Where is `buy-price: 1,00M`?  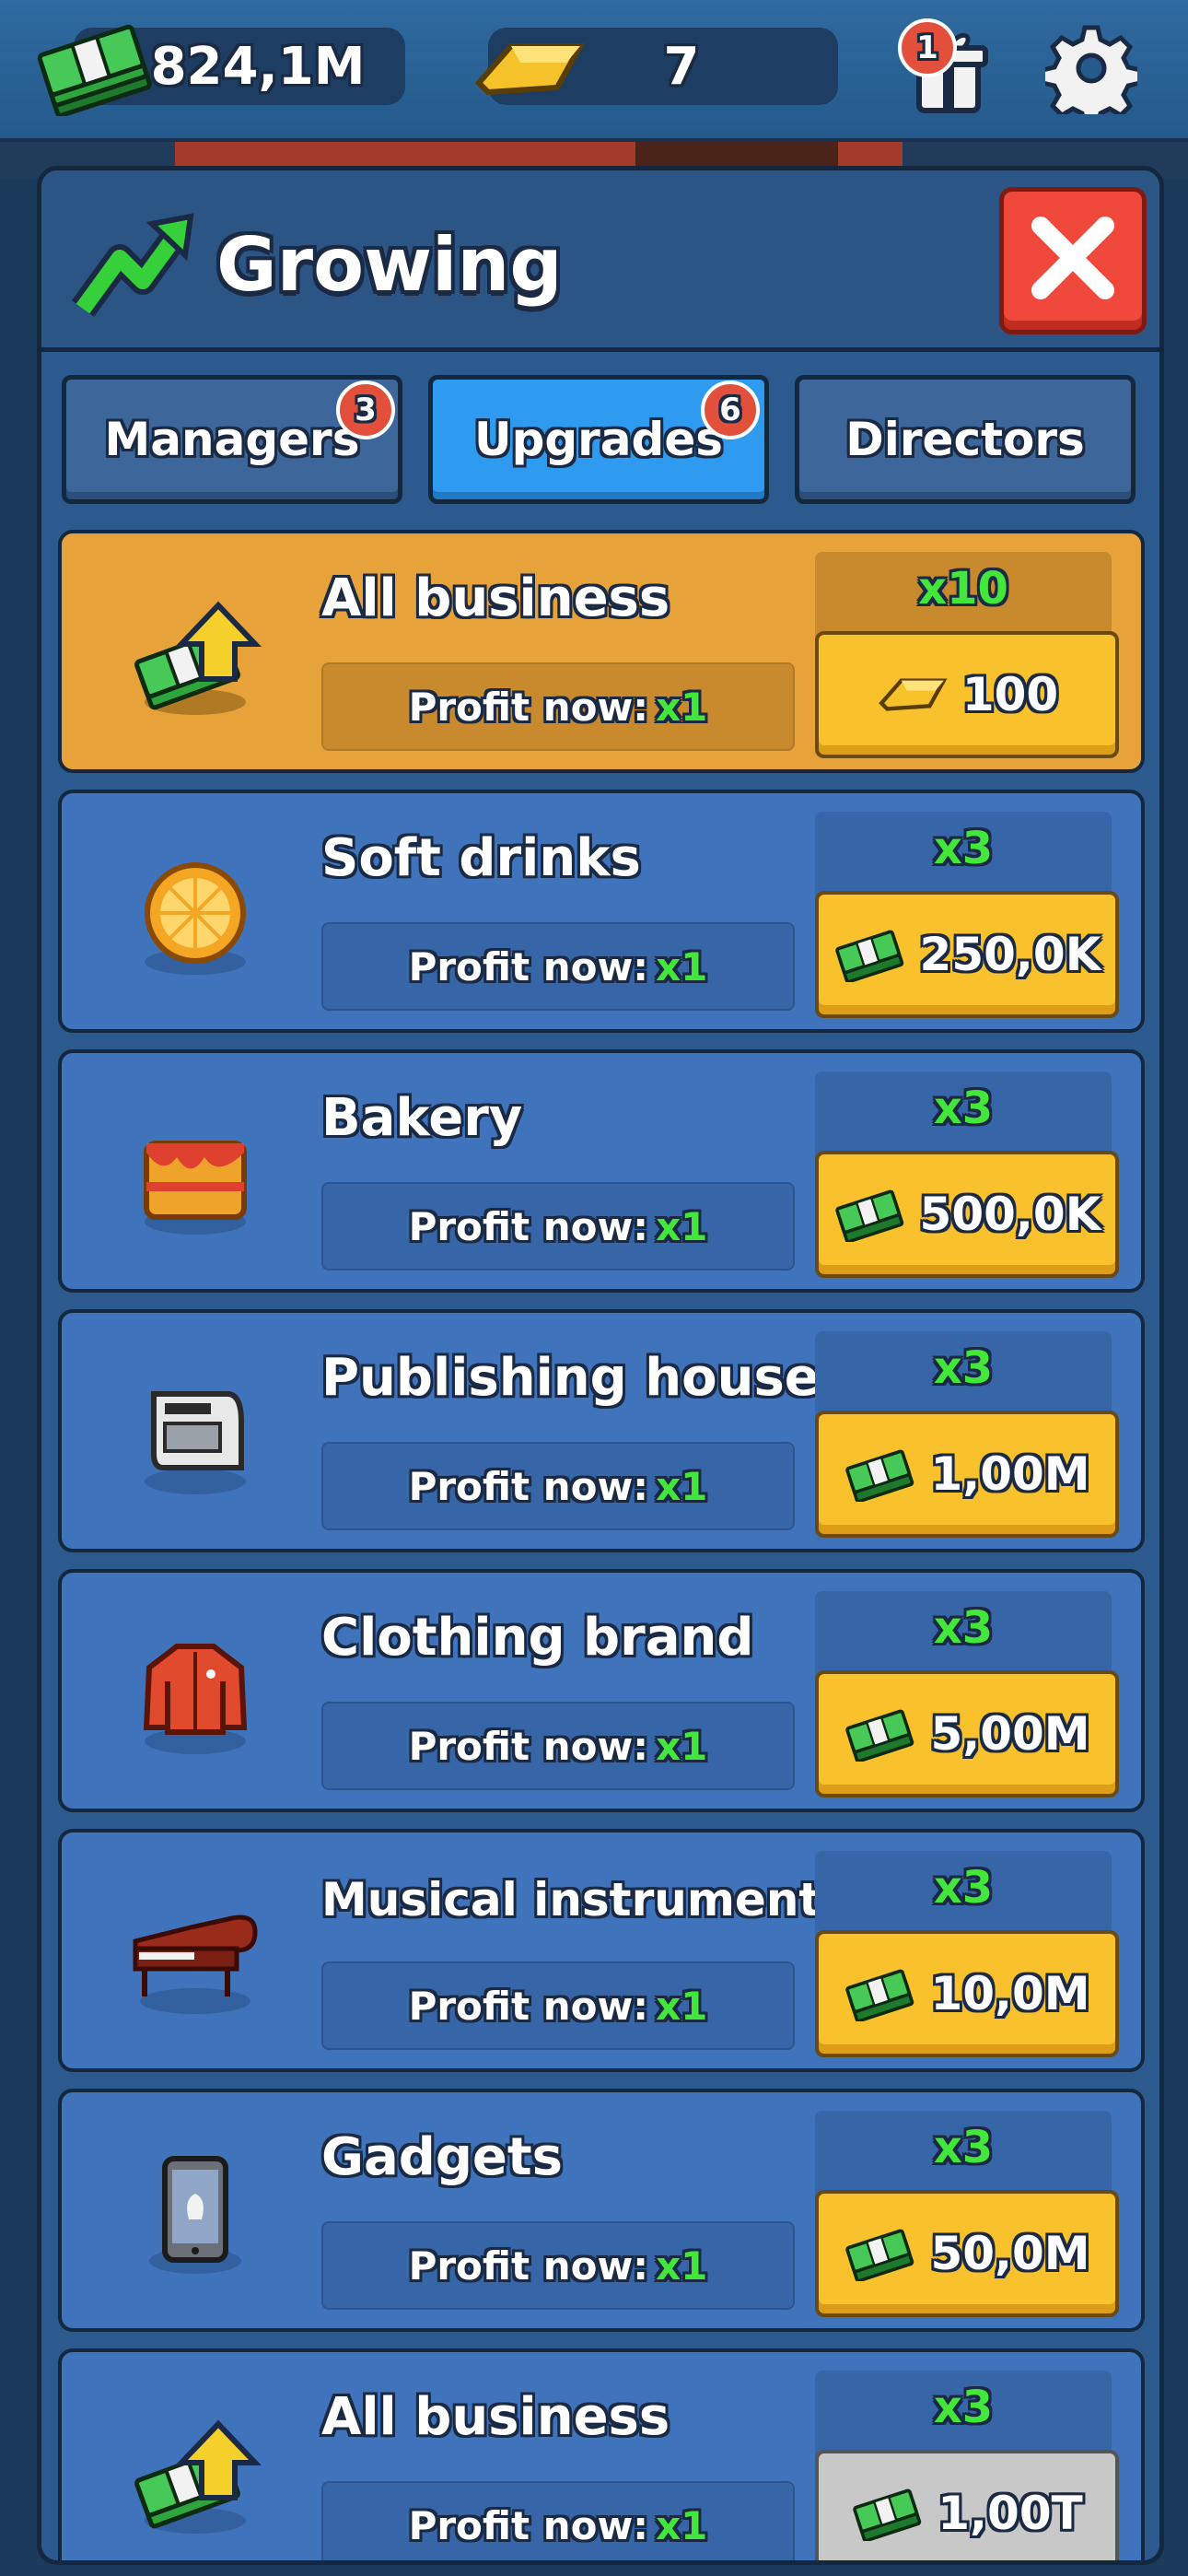 buy-price: 1,00M is located at coordinates (1010, 1474).